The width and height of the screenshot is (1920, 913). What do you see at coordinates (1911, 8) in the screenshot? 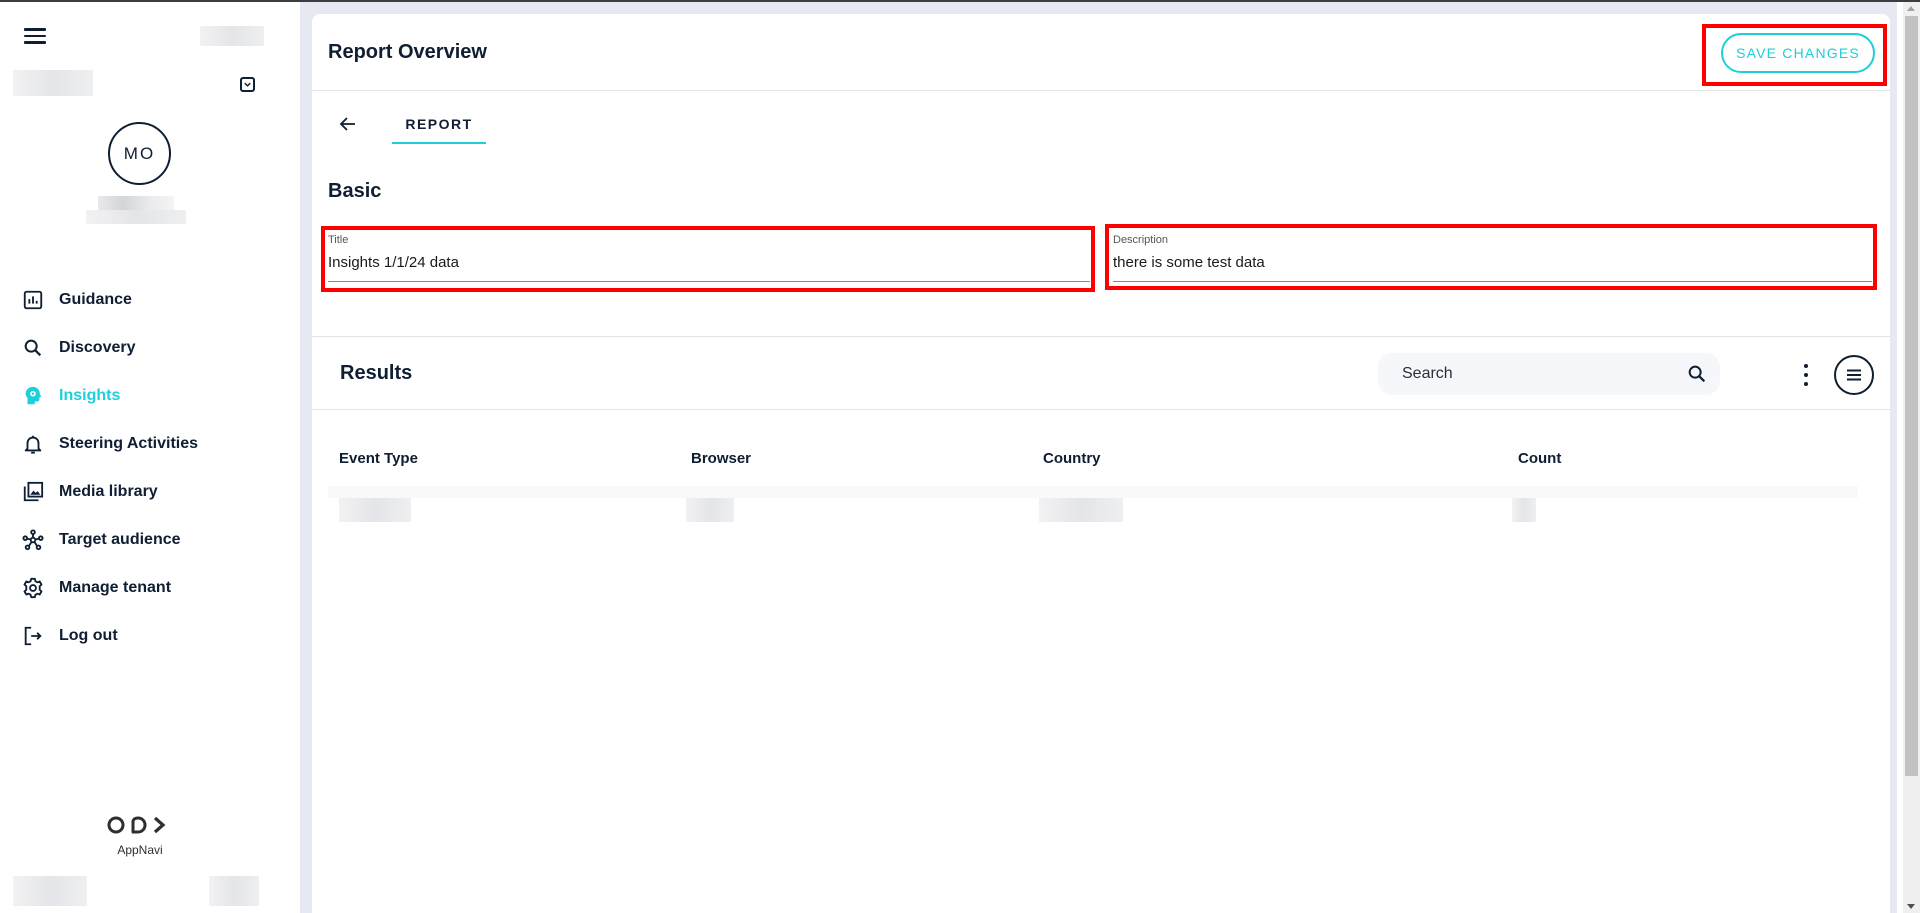
I see `scroll-up-arrow-icon` at bounding box center [1911, 8].